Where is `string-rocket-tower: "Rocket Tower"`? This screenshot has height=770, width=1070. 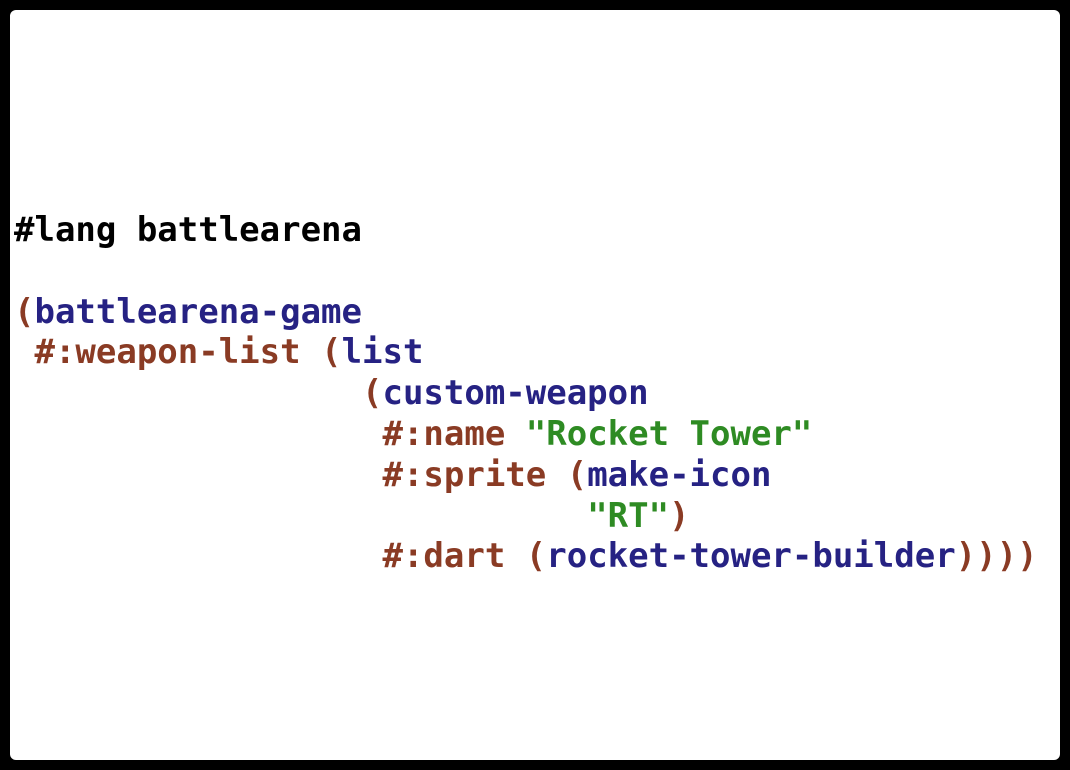 string-rocket-tower: "Rocket Tower" is located at coordinates (669, 433).